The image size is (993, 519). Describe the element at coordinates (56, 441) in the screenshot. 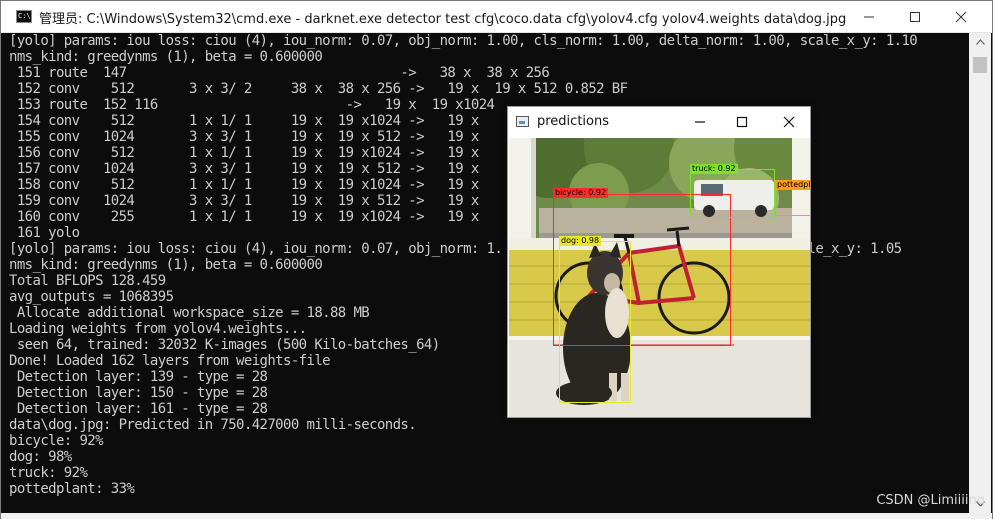

I see `console-line: bicycle: 92%` at that location.